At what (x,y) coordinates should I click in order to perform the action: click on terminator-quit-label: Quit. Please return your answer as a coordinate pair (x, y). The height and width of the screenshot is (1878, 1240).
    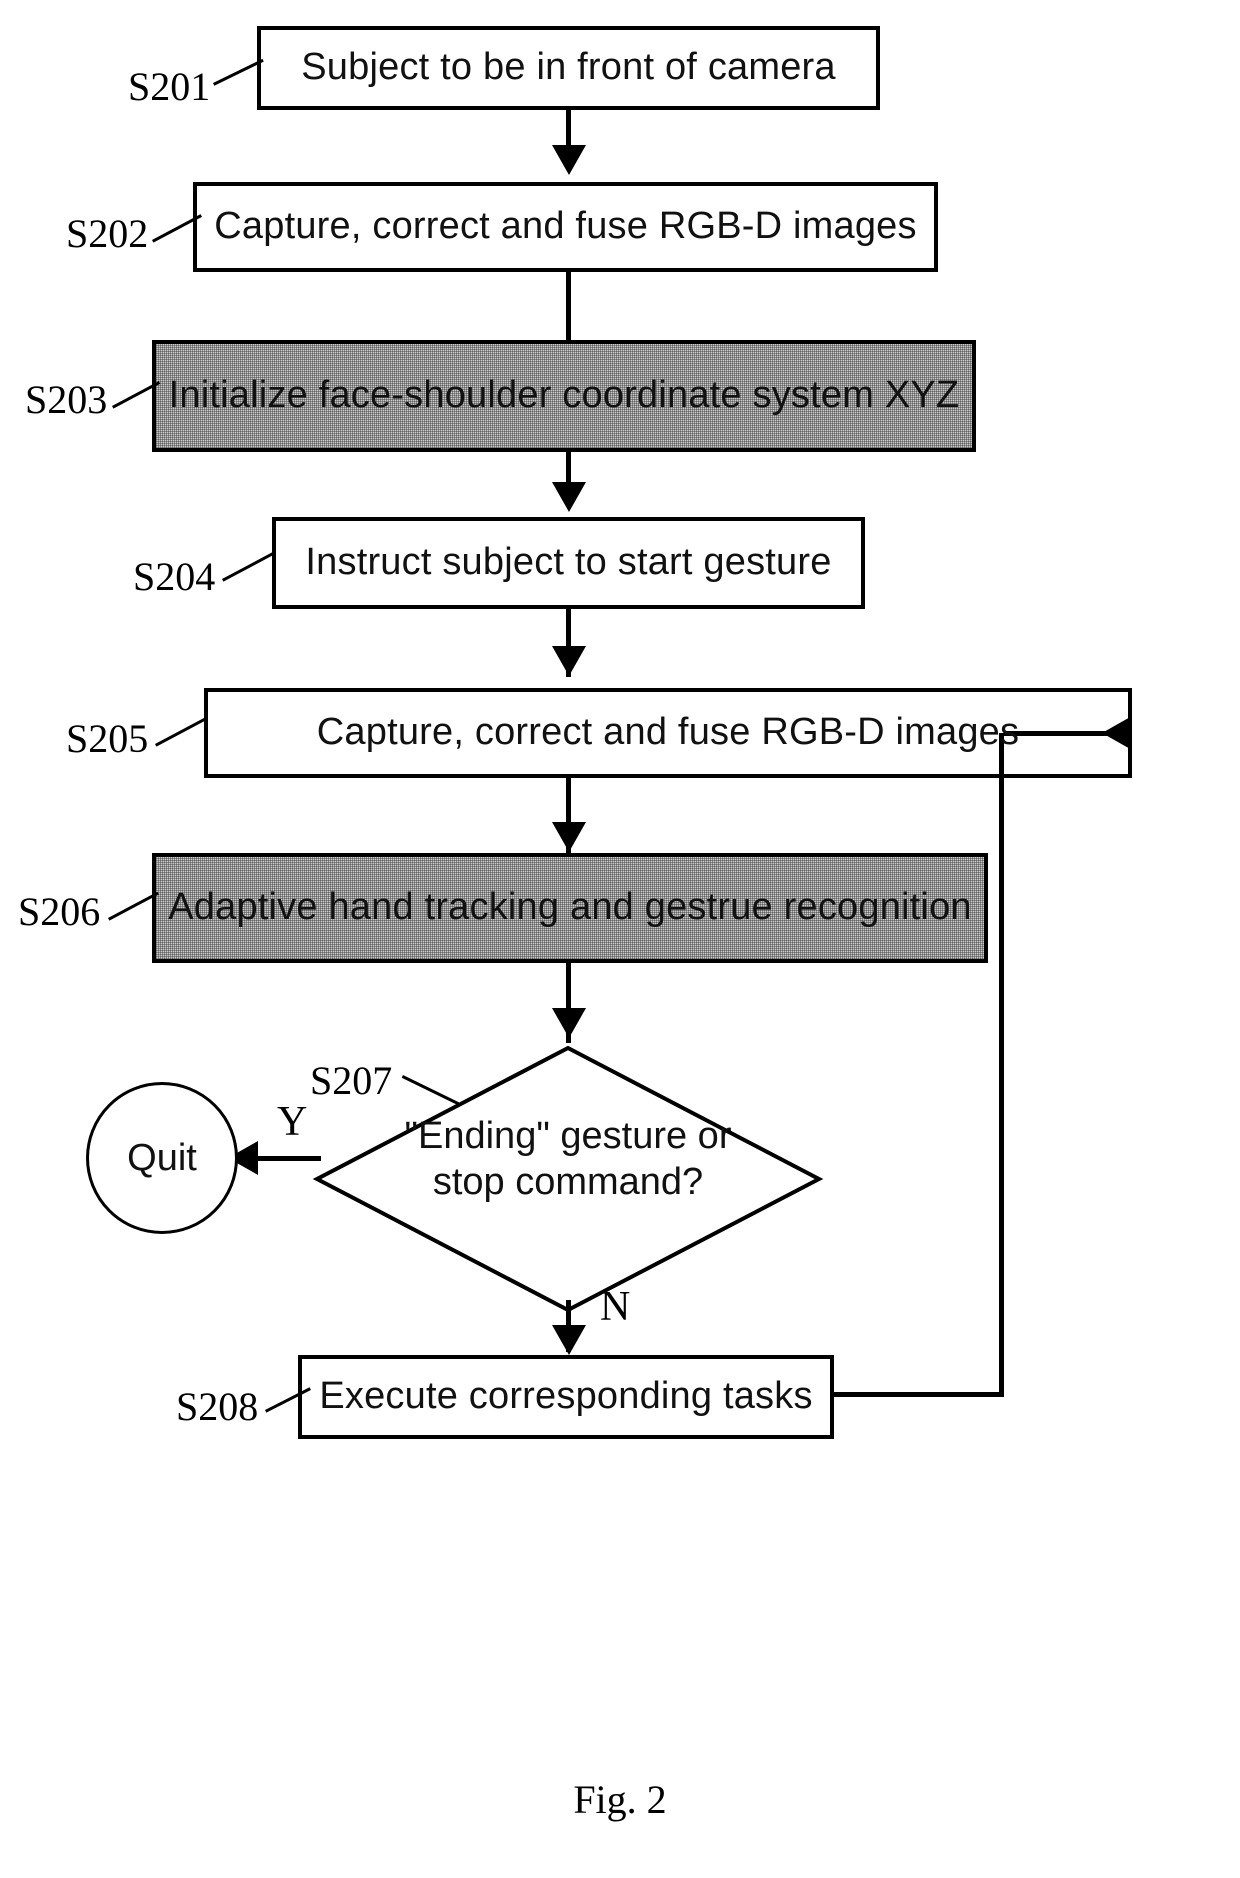
    Looking at the image, I should click on (162, 1157).